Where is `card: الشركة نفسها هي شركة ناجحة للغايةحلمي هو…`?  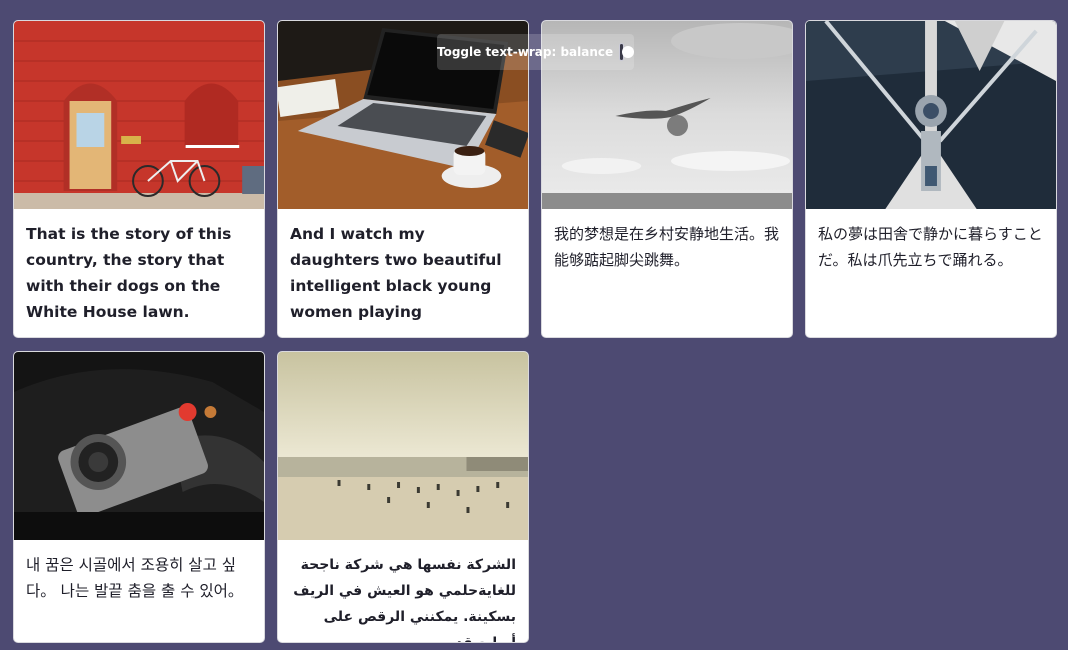 card: الشركة نفسها هي شركة ناجحة للغايةحلمي هو… is located at coordinates (403, 497).